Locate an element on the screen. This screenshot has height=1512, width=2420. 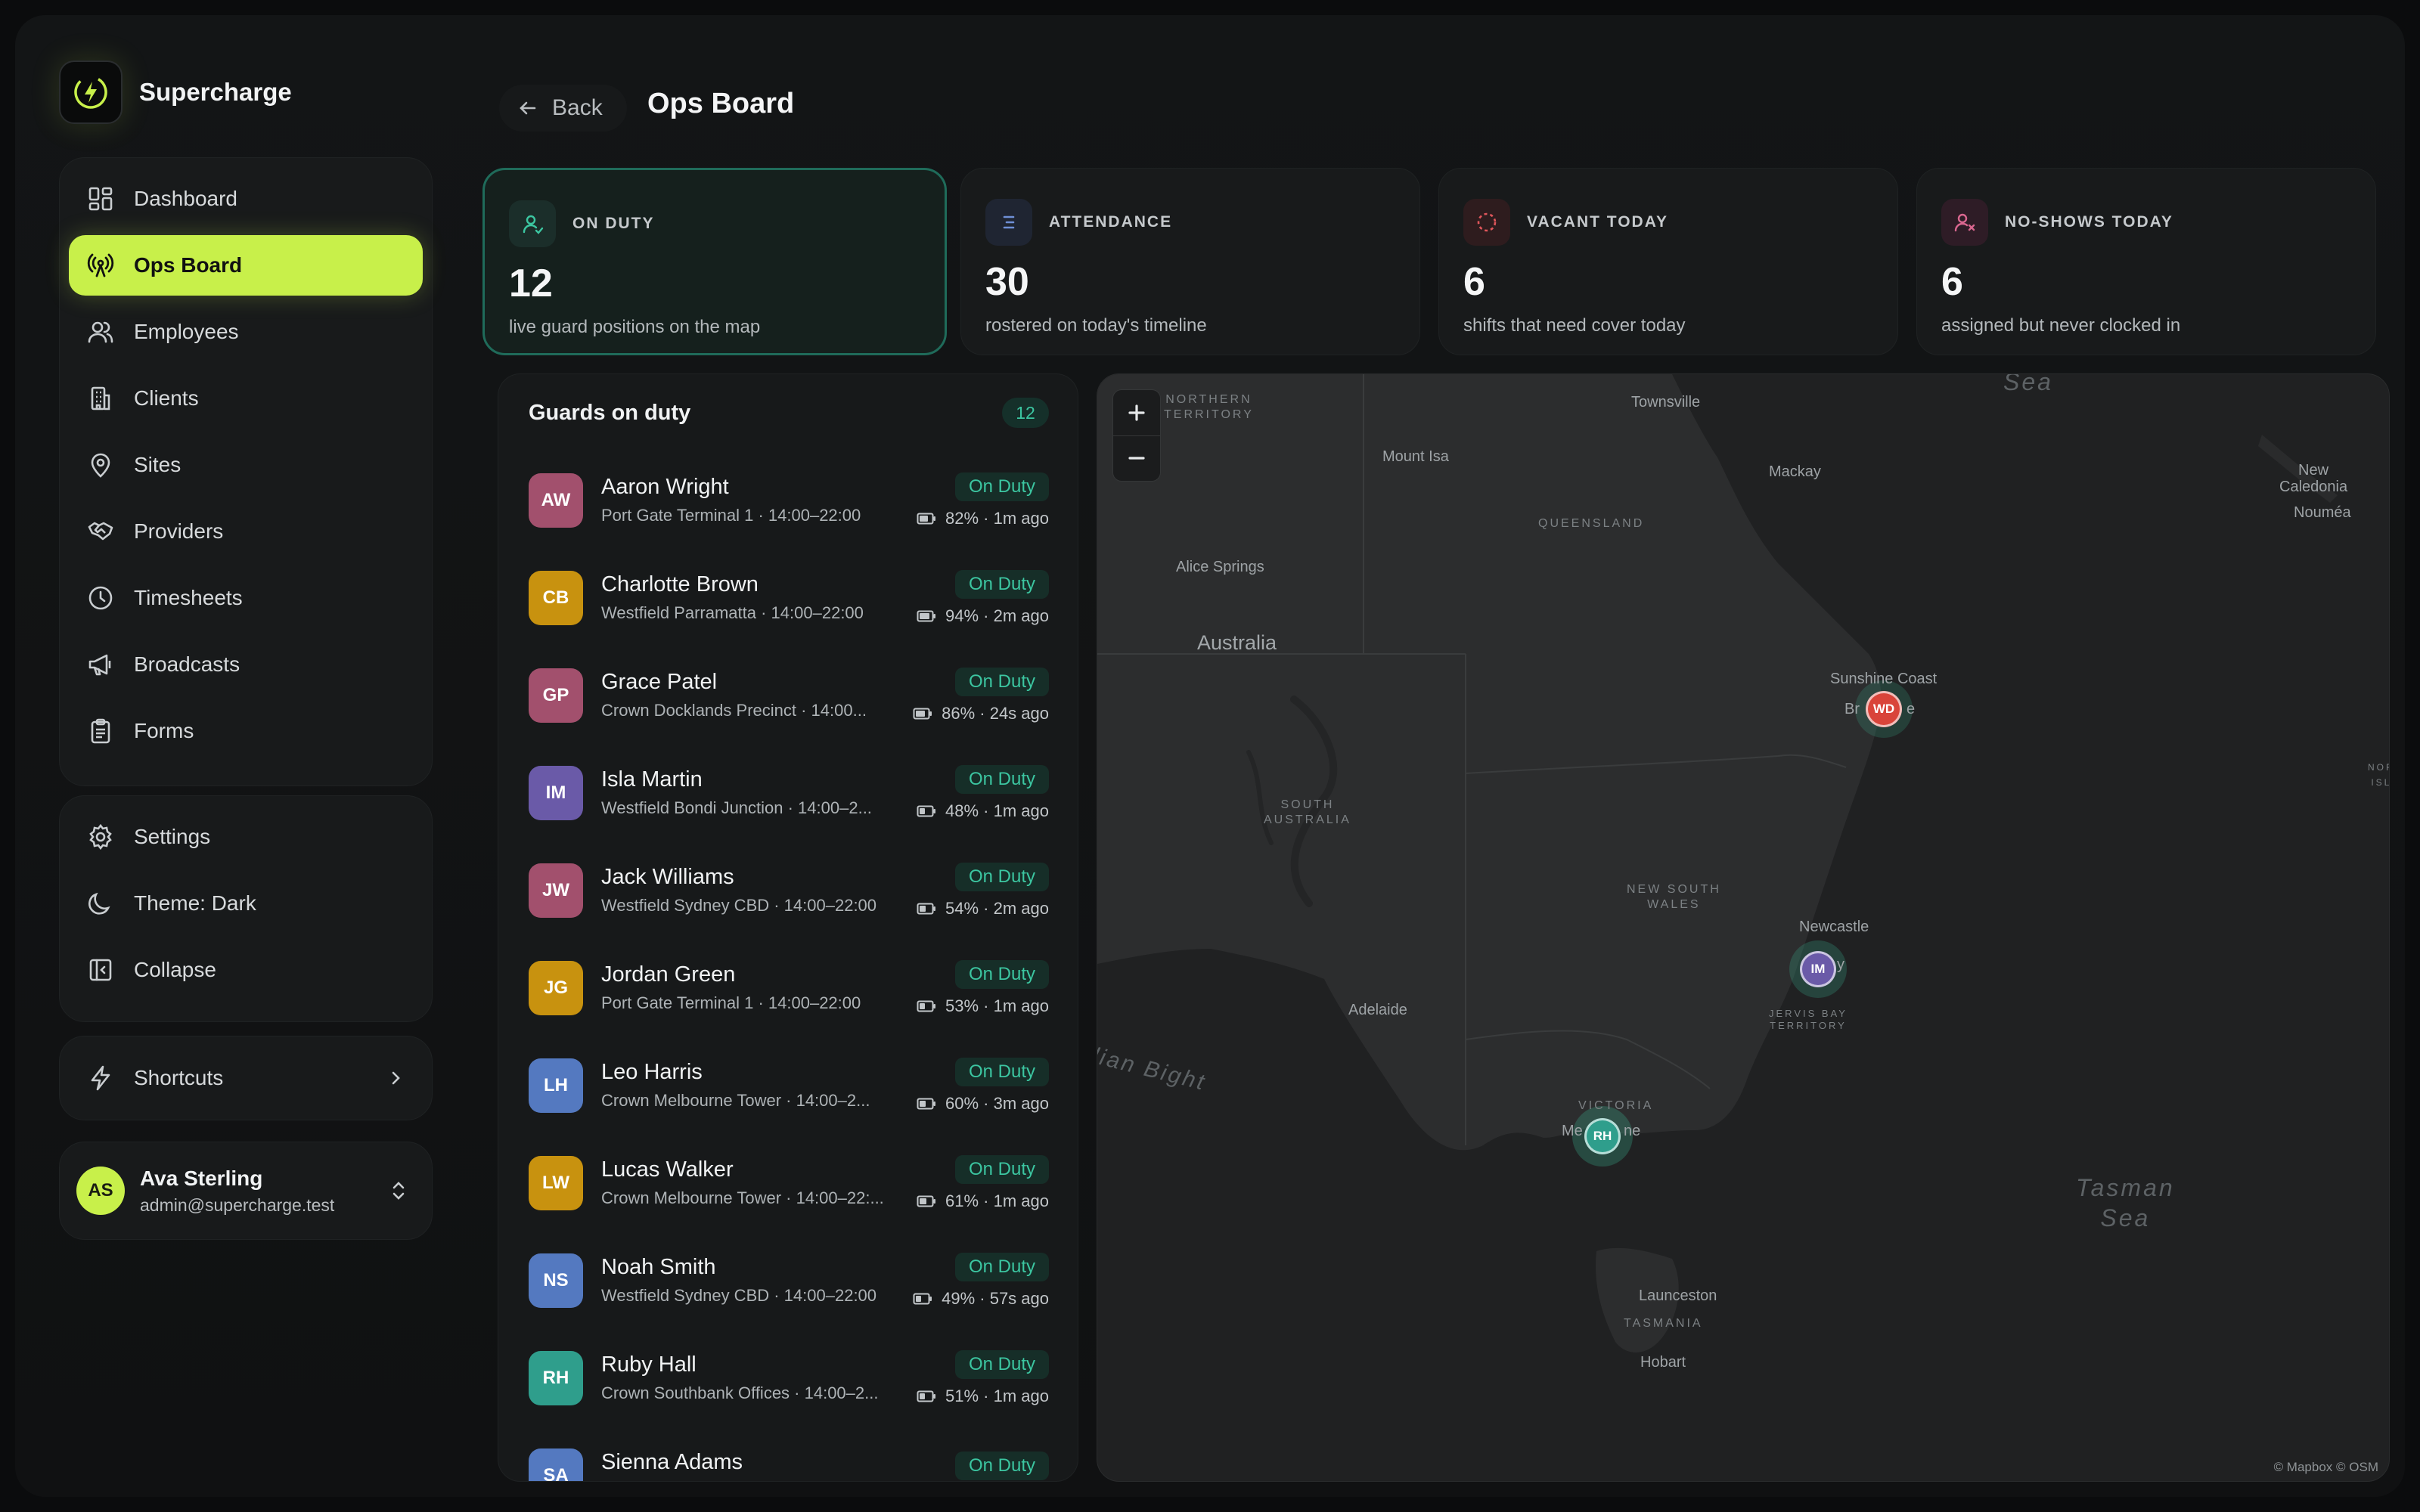
sidebar-item-settings: Settings is located at coordinates (246, 837).